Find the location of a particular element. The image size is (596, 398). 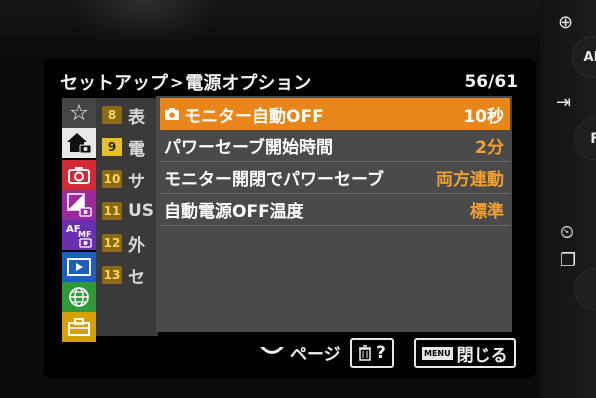

submenu-item: 8 表 is located at coordinates (123, 115).